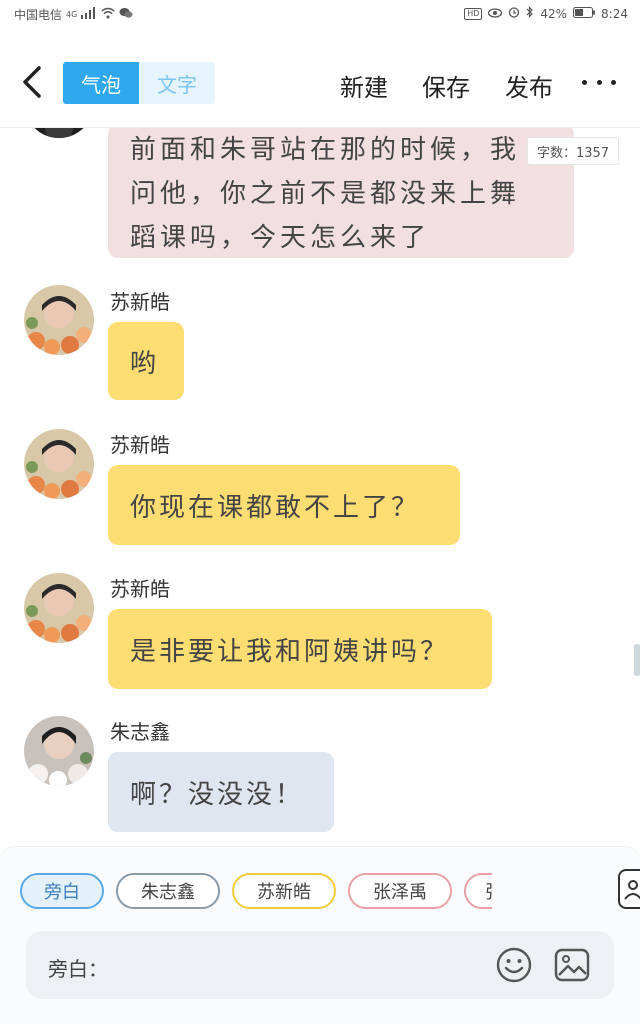 This screenshot has width=640, height=1024. What do you see at coordinates (554, 13) in the screenshot?
I see `battery-label: 42%` at bounding box center [554, 13].